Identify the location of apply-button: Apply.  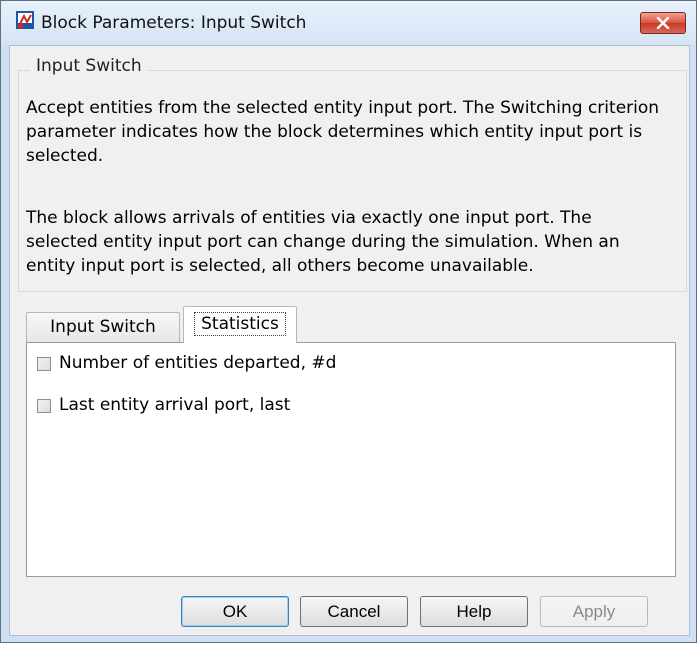
(594, 611).